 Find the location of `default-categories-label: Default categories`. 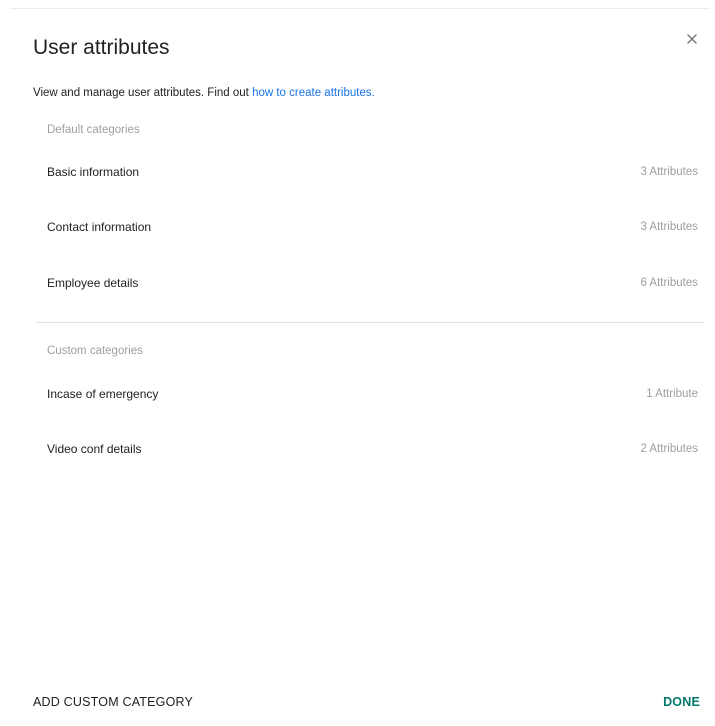

default-categories-label: Default categories is located at coordinates (93, 130).